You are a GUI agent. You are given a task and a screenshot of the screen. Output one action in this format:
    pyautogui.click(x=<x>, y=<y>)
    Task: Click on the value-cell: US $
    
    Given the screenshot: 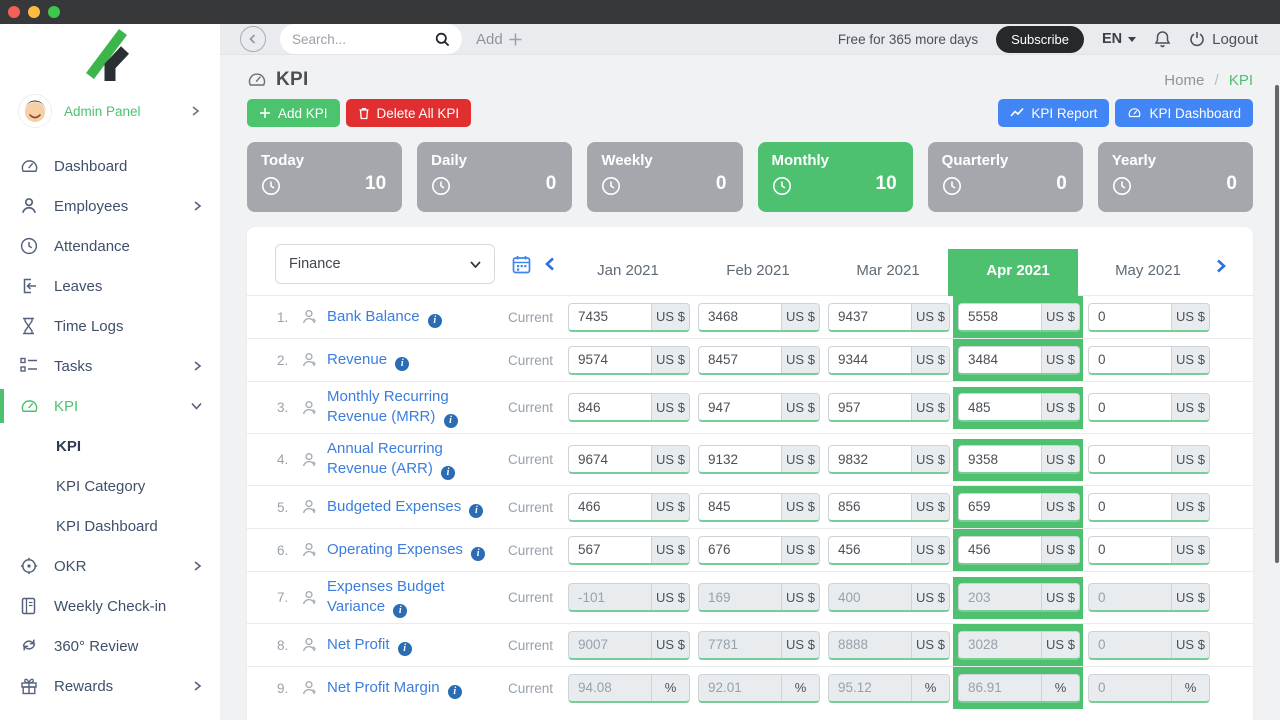 What is the action you would take?
    pyautogui.click(x=758, y=507)
    